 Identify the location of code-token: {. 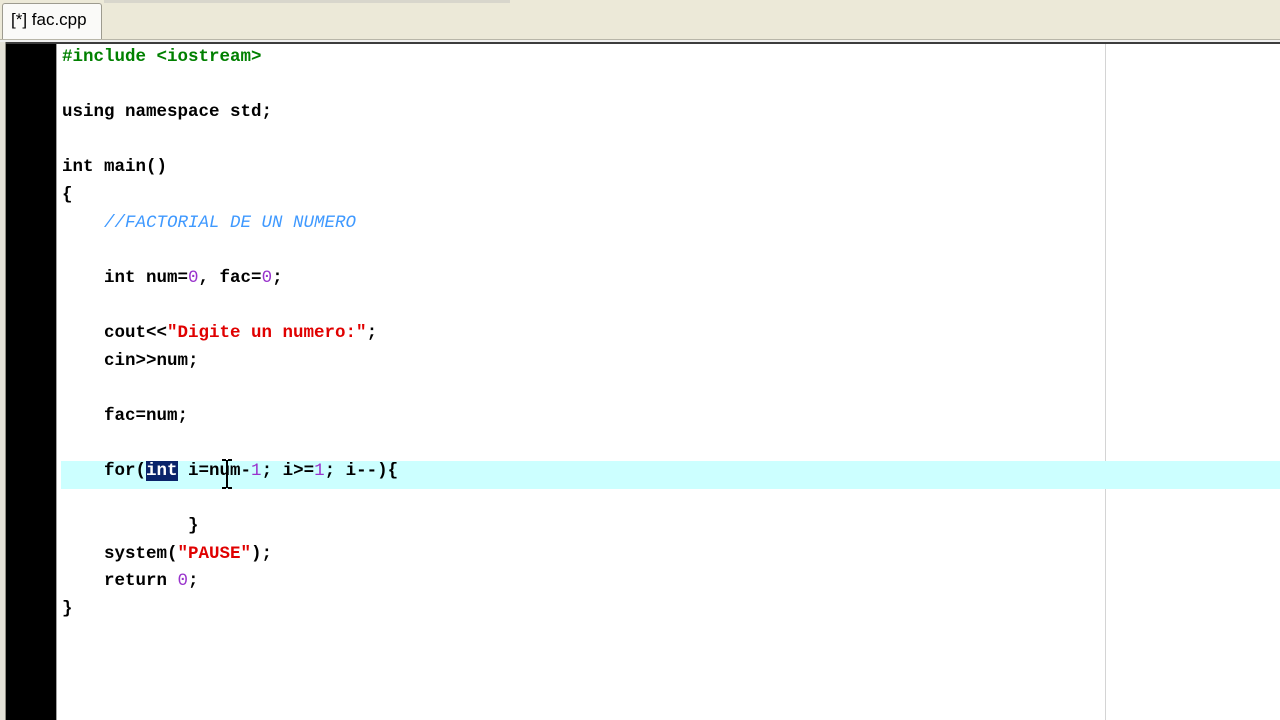
(67, 194).